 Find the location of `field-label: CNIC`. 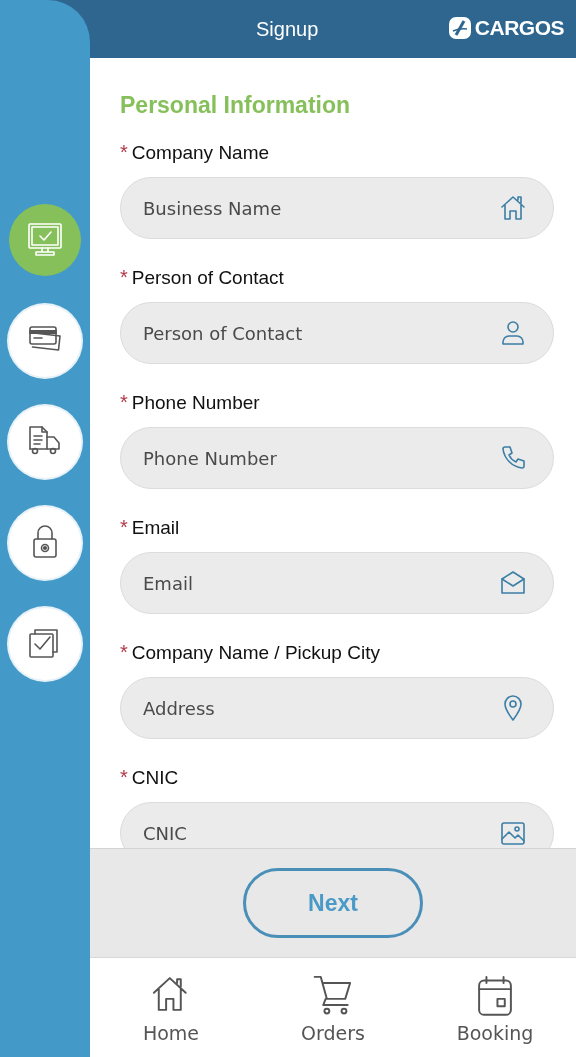

field-label: CNIC is located at coordinates (155, 778).